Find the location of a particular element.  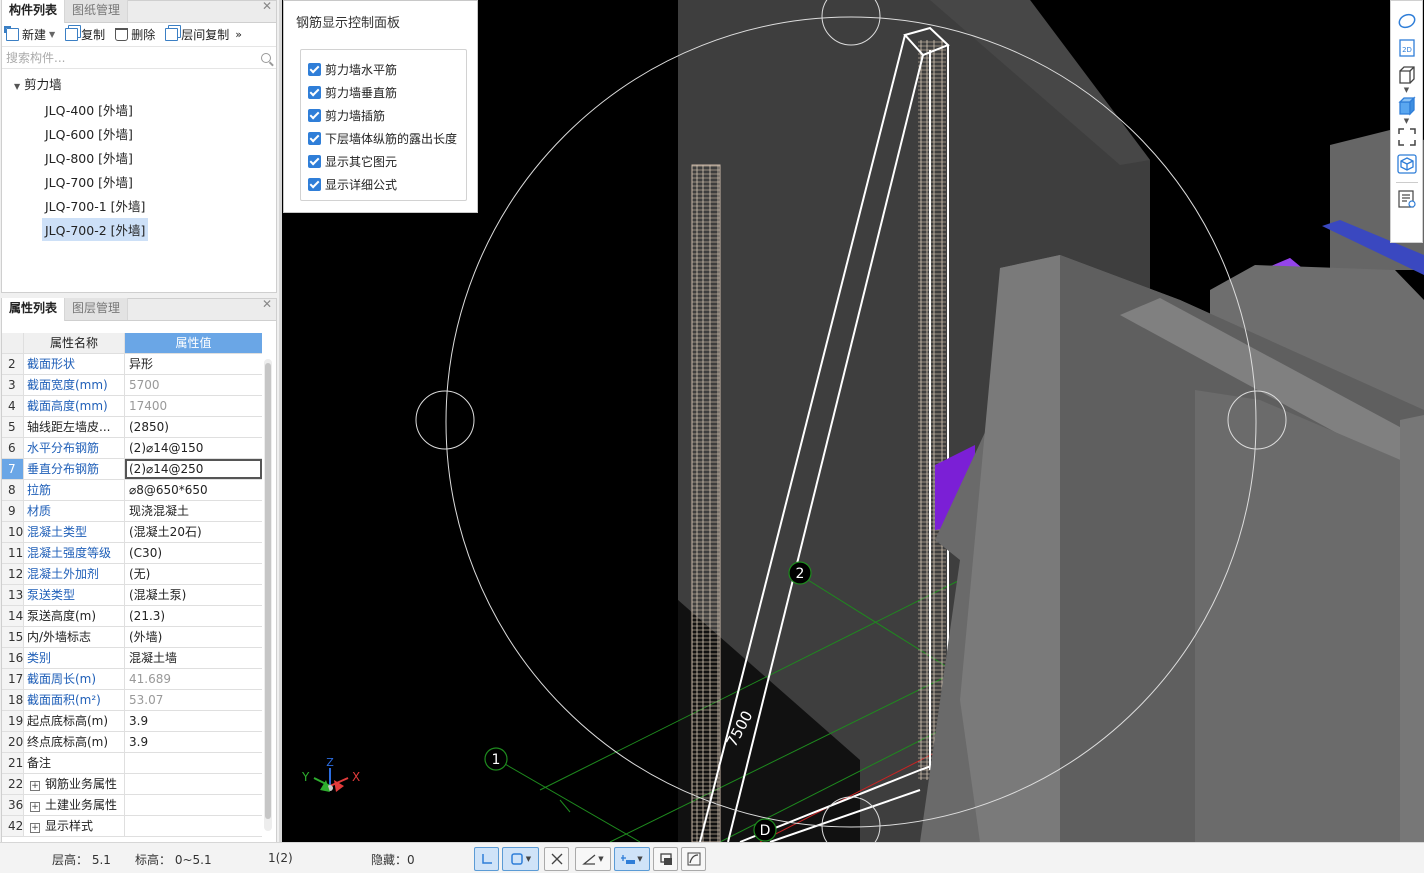

property-row: 4 截面高度(mm) 17400 is located at coordinates (132, 406).